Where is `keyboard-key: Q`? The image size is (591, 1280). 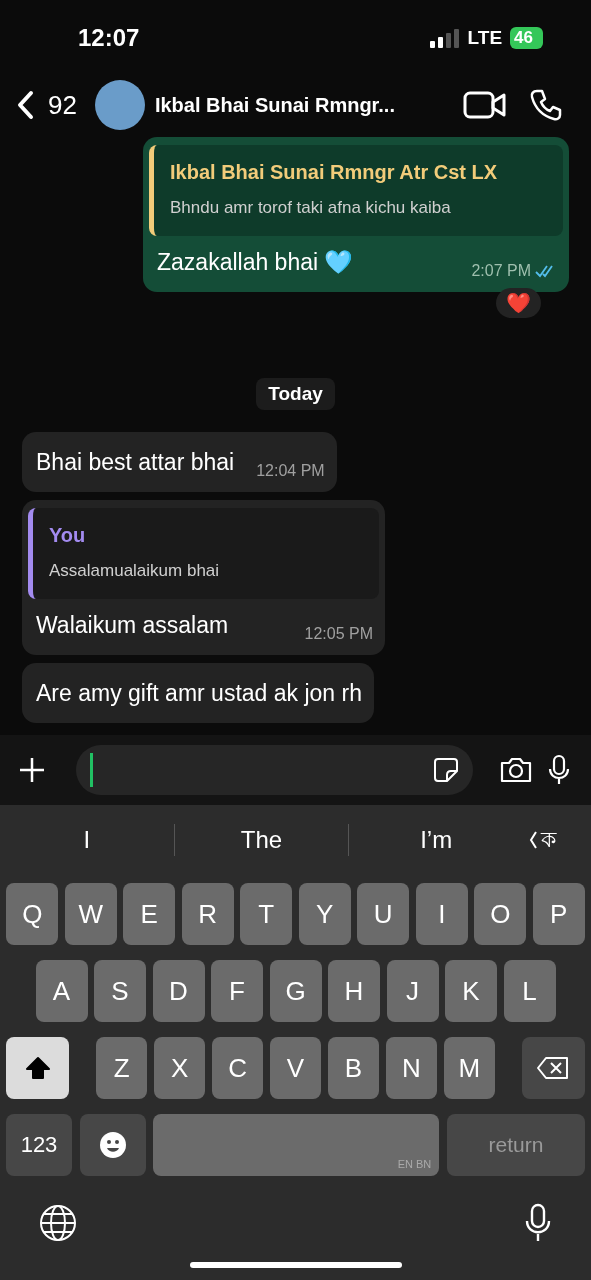 keyboard-key: Q is located at coordinates (32, 914).